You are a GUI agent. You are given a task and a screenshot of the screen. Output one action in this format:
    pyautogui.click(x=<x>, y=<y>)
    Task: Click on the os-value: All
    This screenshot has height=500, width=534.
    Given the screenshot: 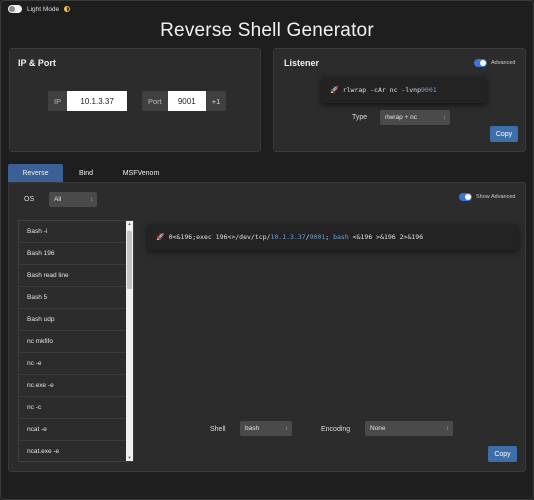 What is the action you would take?
    pyautogui.click(x=58, y=199)
    